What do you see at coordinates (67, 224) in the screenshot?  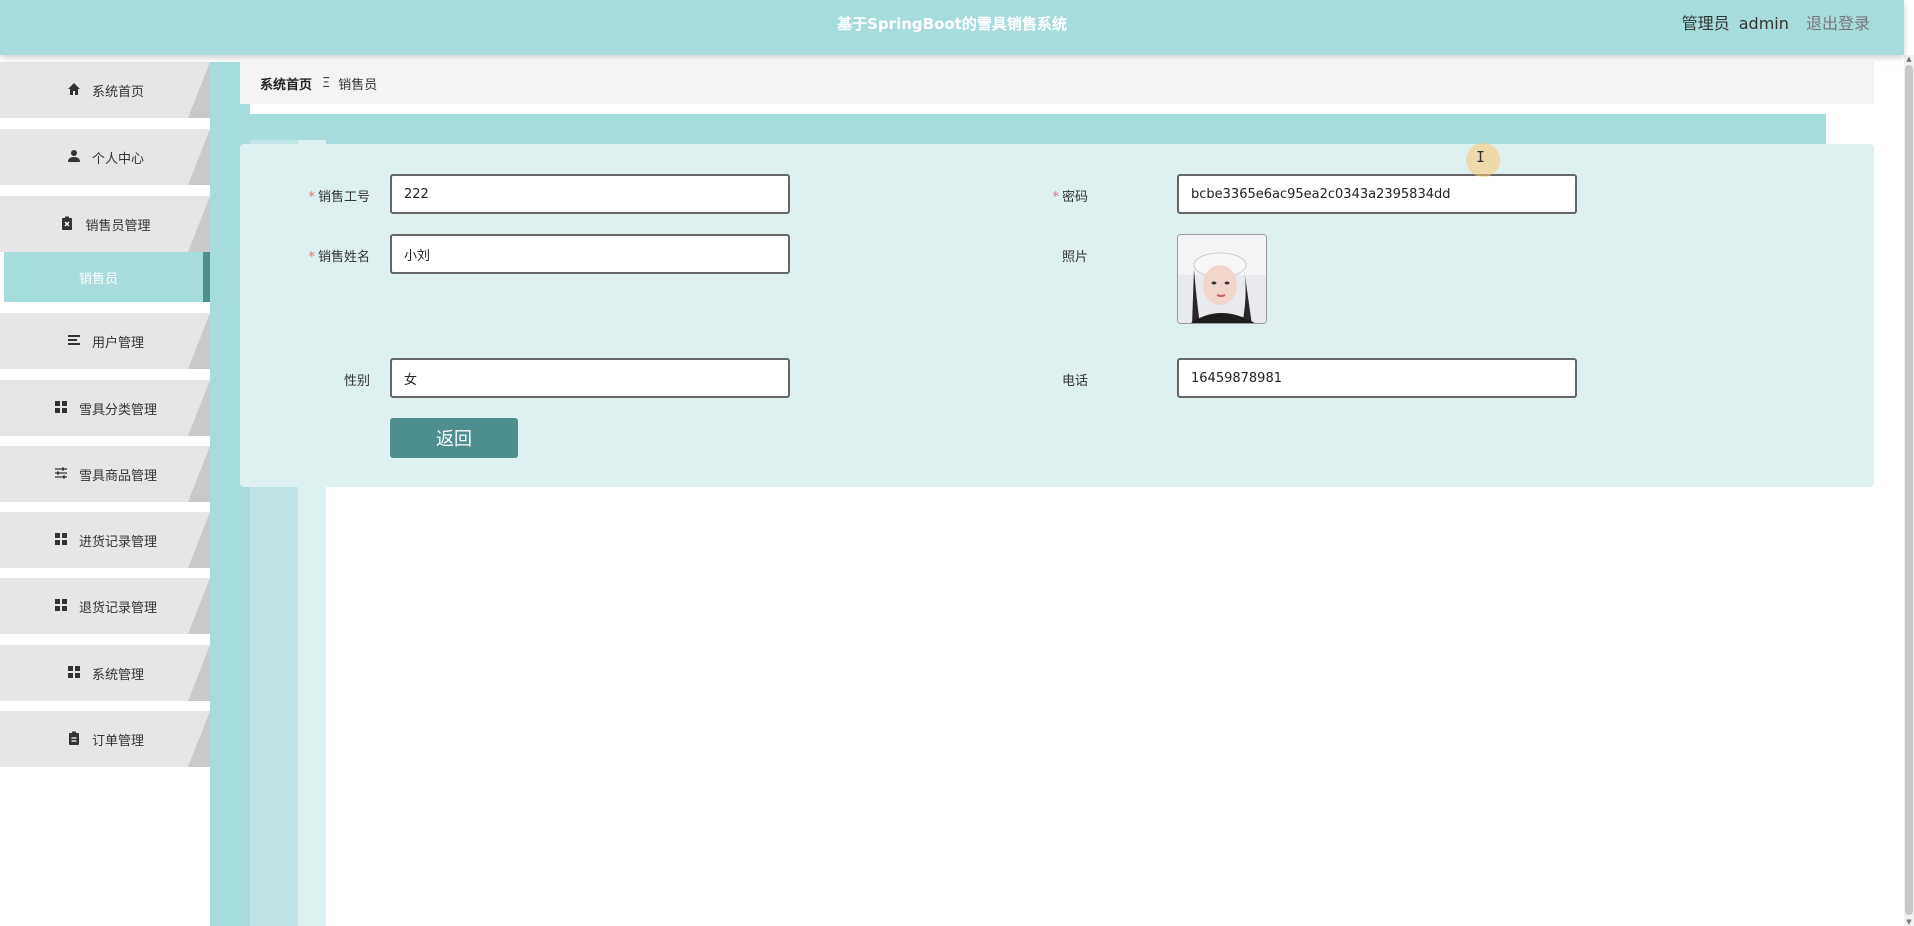 I see `clipboard-x-icon` at bounding box center [67, 224].